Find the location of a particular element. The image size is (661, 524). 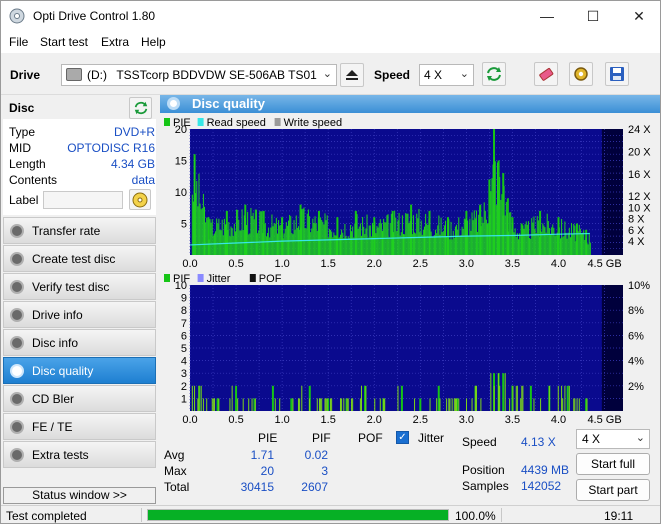

x-tick-label: 0.5 is located at coordinates (235, 264).